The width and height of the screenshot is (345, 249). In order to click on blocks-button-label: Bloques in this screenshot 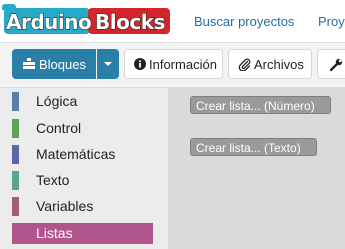, I will do `click(62, 64)`.